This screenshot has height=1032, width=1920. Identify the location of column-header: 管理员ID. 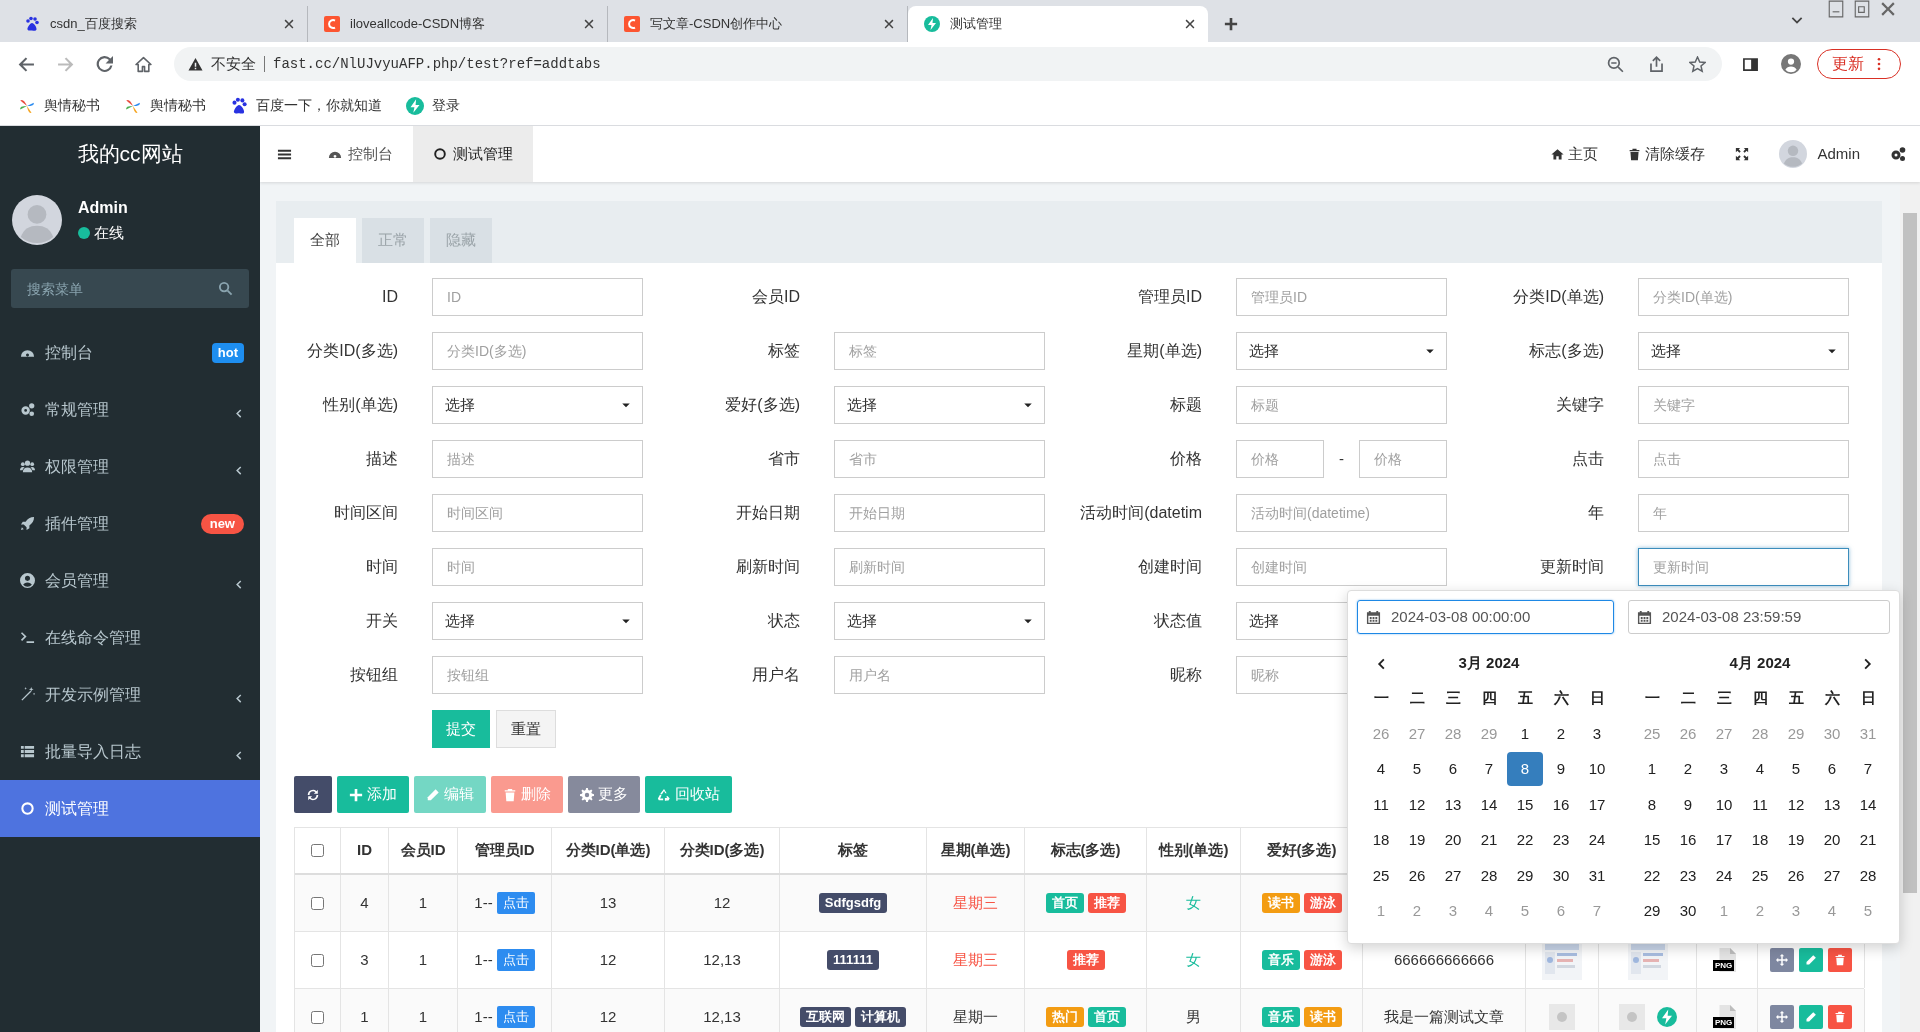
(504, 850).